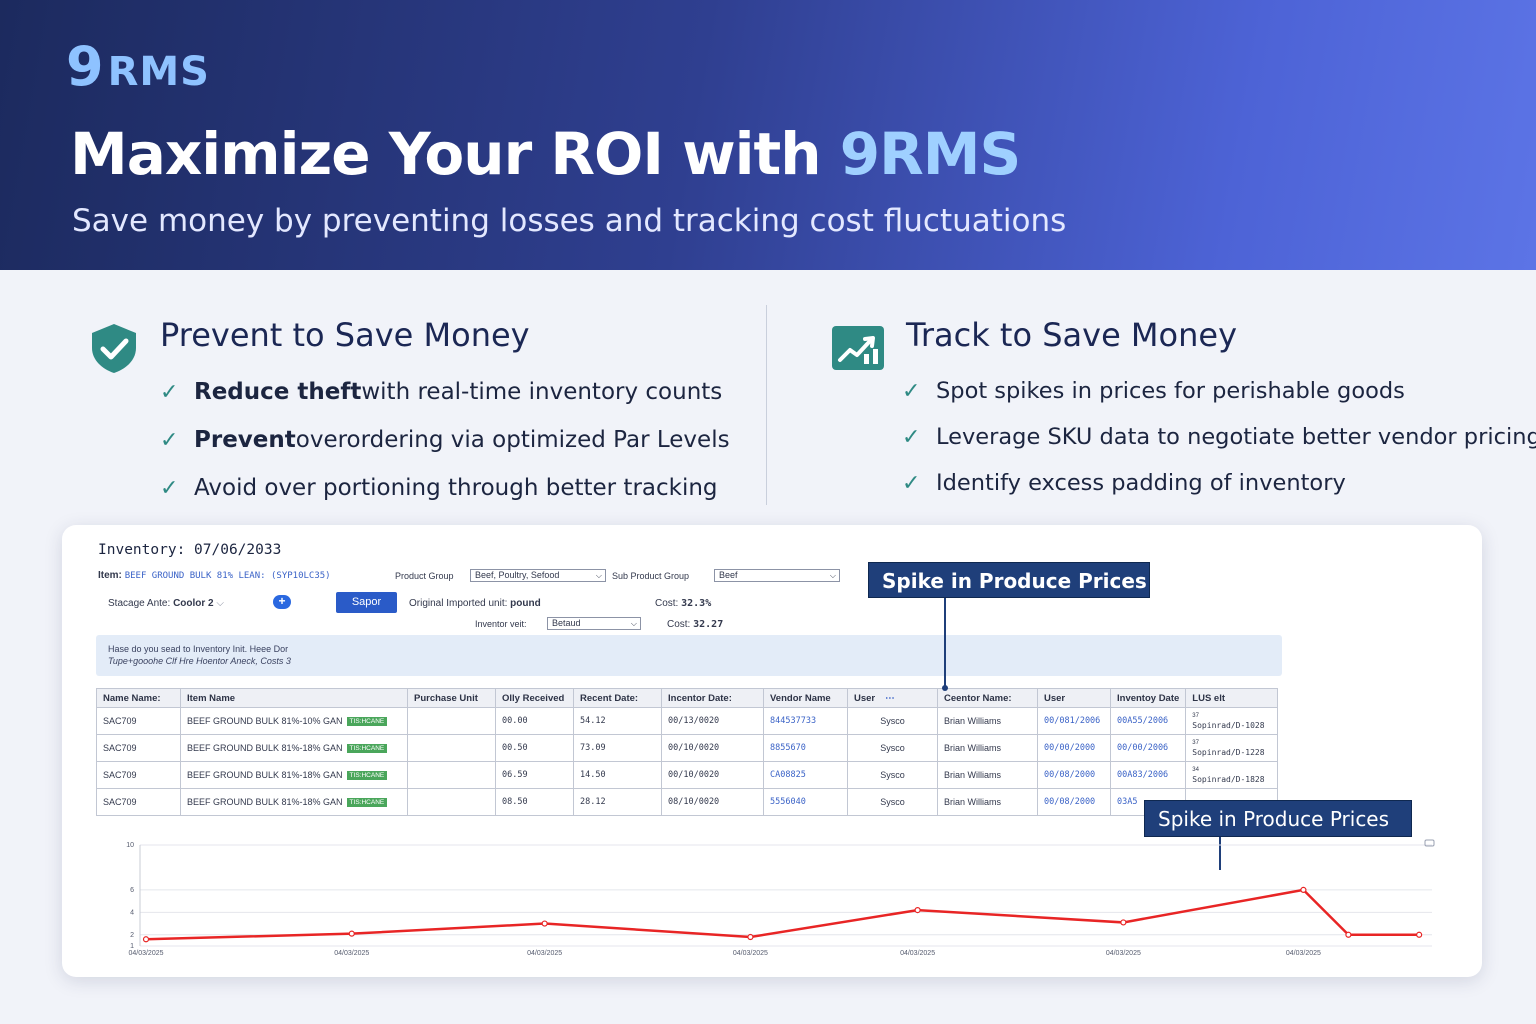  What do you see at coordinates (228, 576) in the screenshot?
I see `item-value: BEEF GROUND BULK 81% LEAN: (SYP10LC35)` at bounding box center [228, 576].